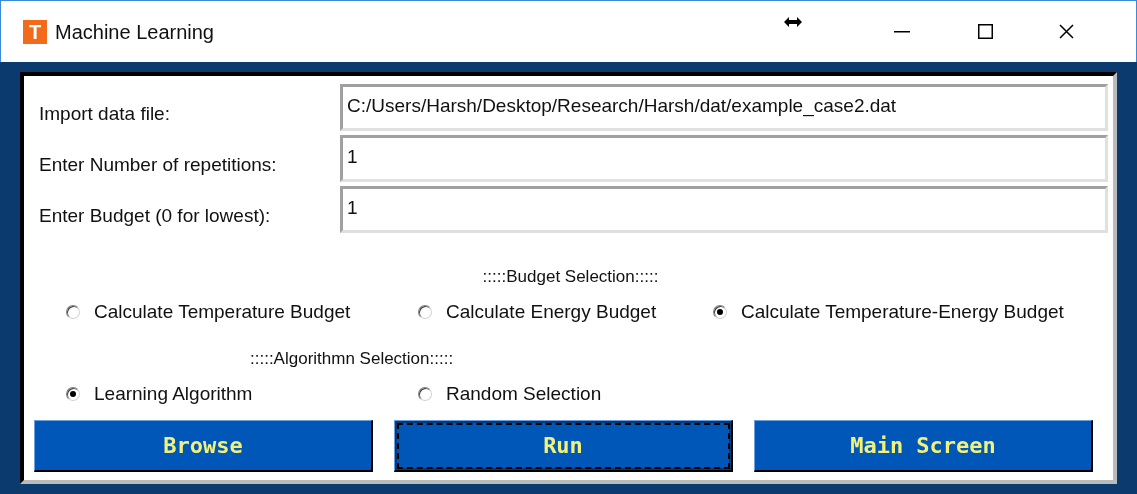 Image resolution: width=1137 pixels, height=494 pixels. Describe the element at coordinates (352, 358) in the screenshot. I see `section-heading: :::::Algorithmn Selection:::::` at that location.